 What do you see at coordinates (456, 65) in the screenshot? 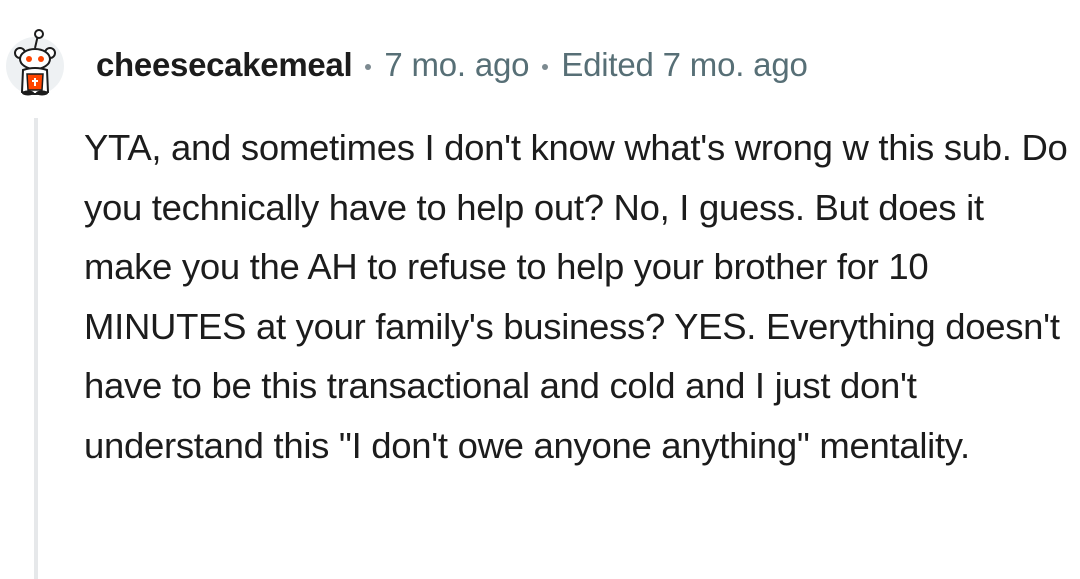
I see `comment-timestamp: 7 mo. ago` at bounding box center [456, 65].